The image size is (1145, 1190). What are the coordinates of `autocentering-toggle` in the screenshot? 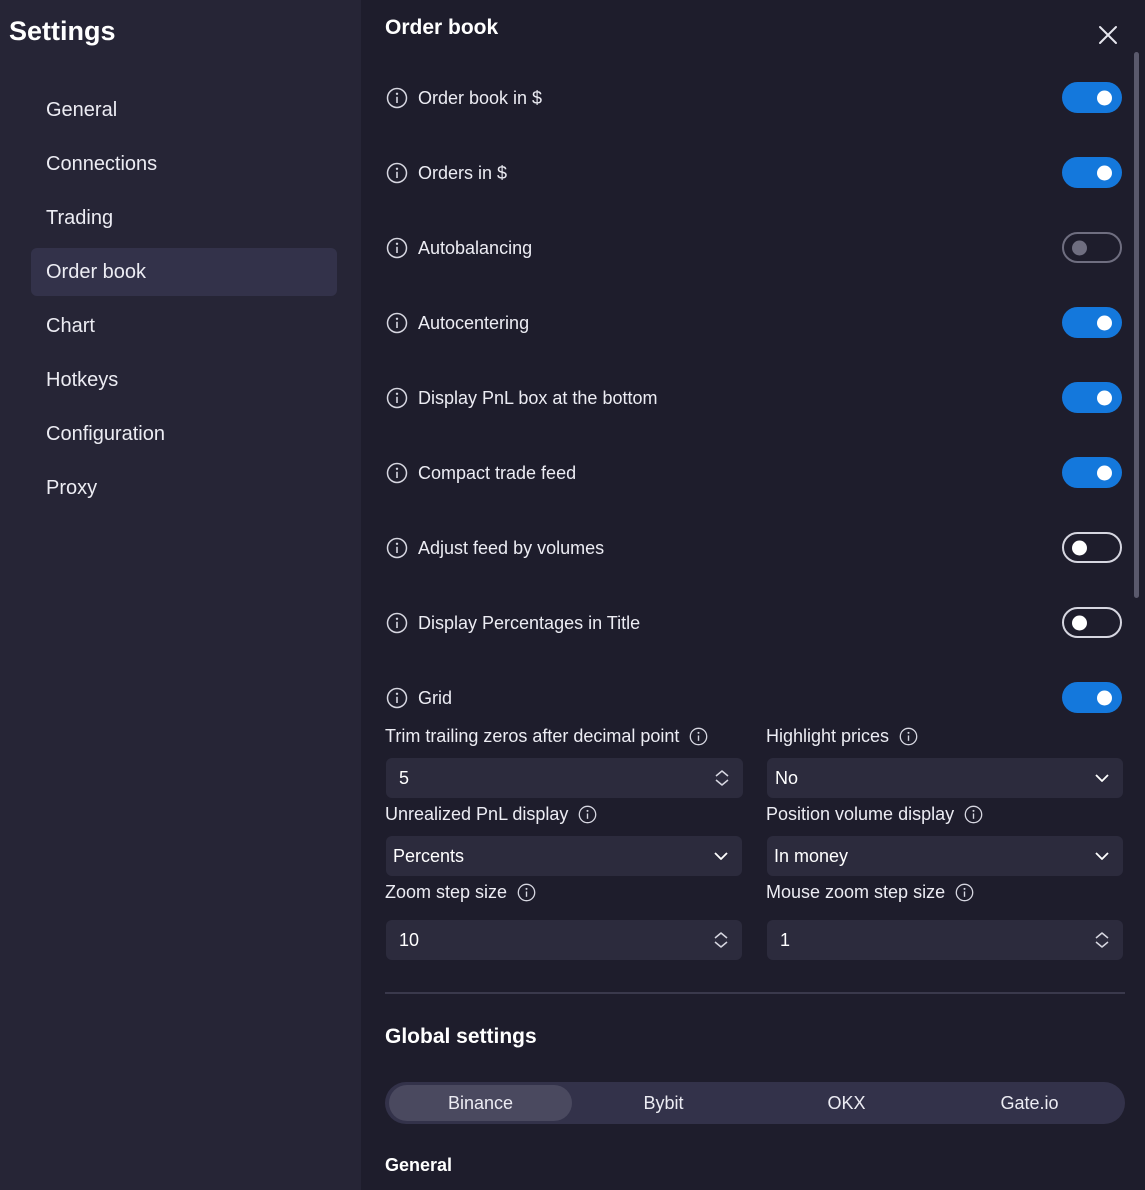 It's located at (1092, 322).